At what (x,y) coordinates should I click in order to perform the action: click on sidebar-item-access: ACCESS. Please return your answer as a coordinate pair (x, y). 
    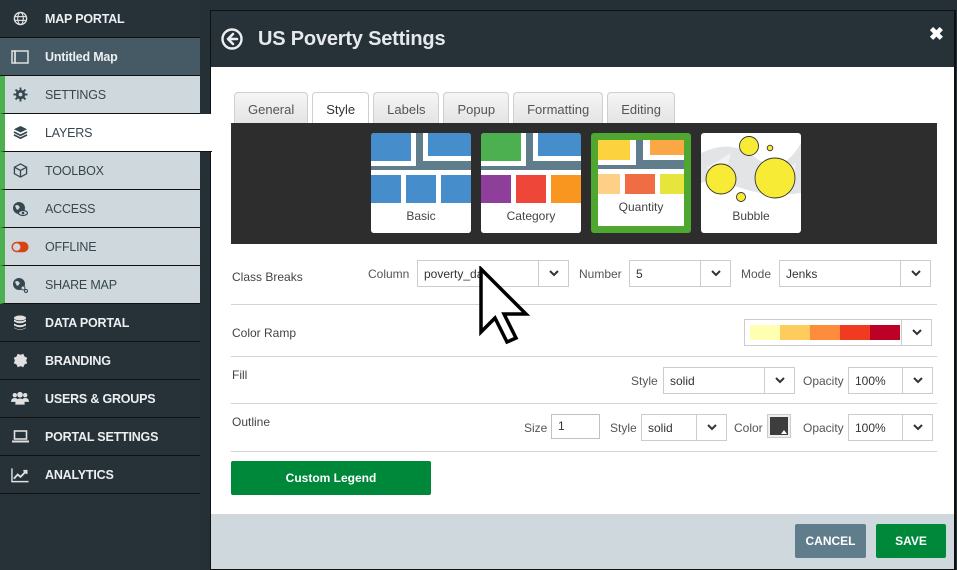
    Looking at the image, I should click on (100, 209).